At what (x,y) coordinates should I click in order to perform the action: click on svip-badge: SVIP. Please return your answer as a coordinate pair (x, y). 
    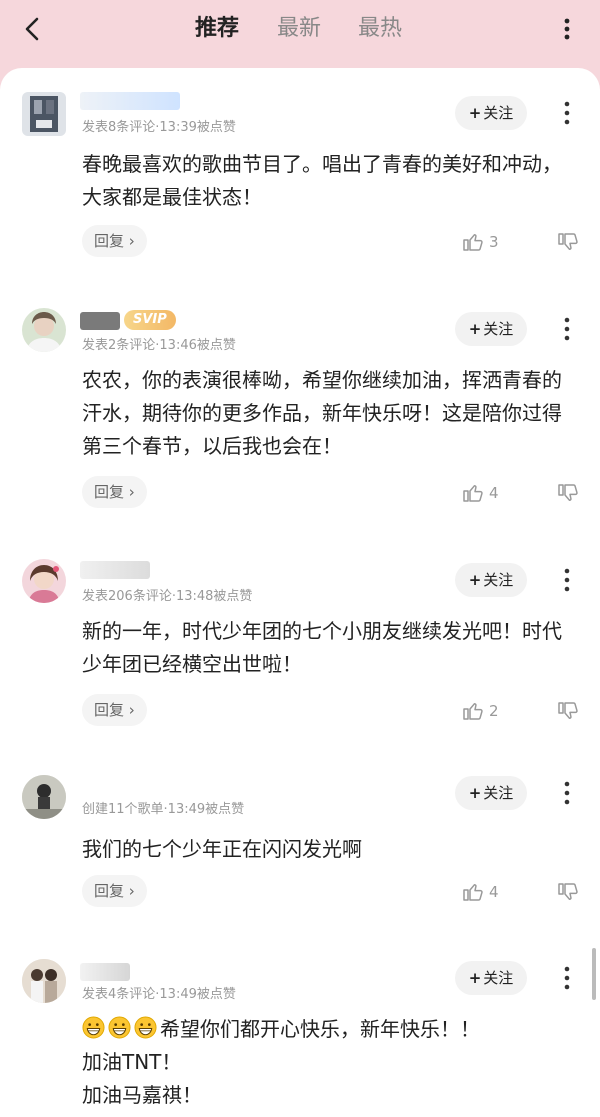
    Looking at the image, I should click on (150, 320).